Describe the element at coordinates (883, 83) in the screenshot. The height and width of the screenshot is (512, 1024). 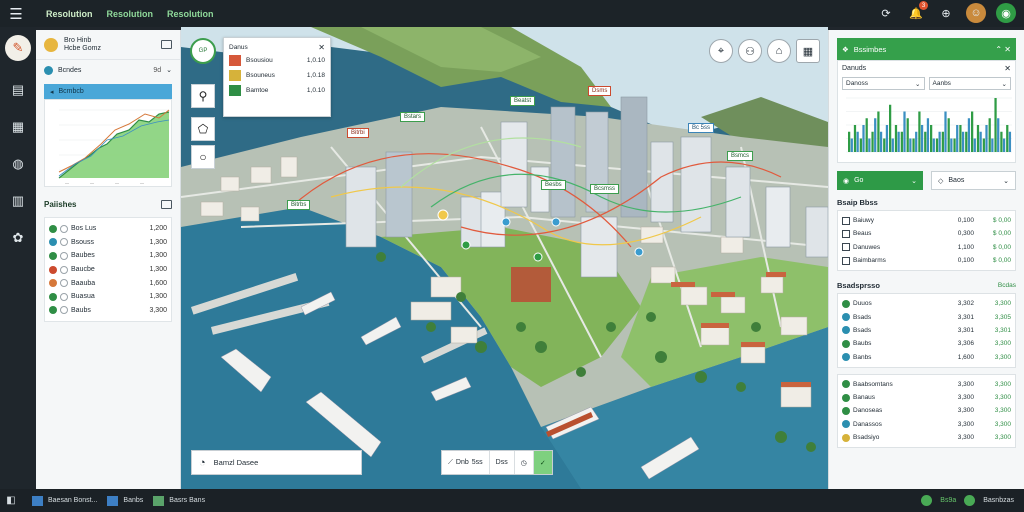
I see `select-1: Danoss ⌄` at that location.